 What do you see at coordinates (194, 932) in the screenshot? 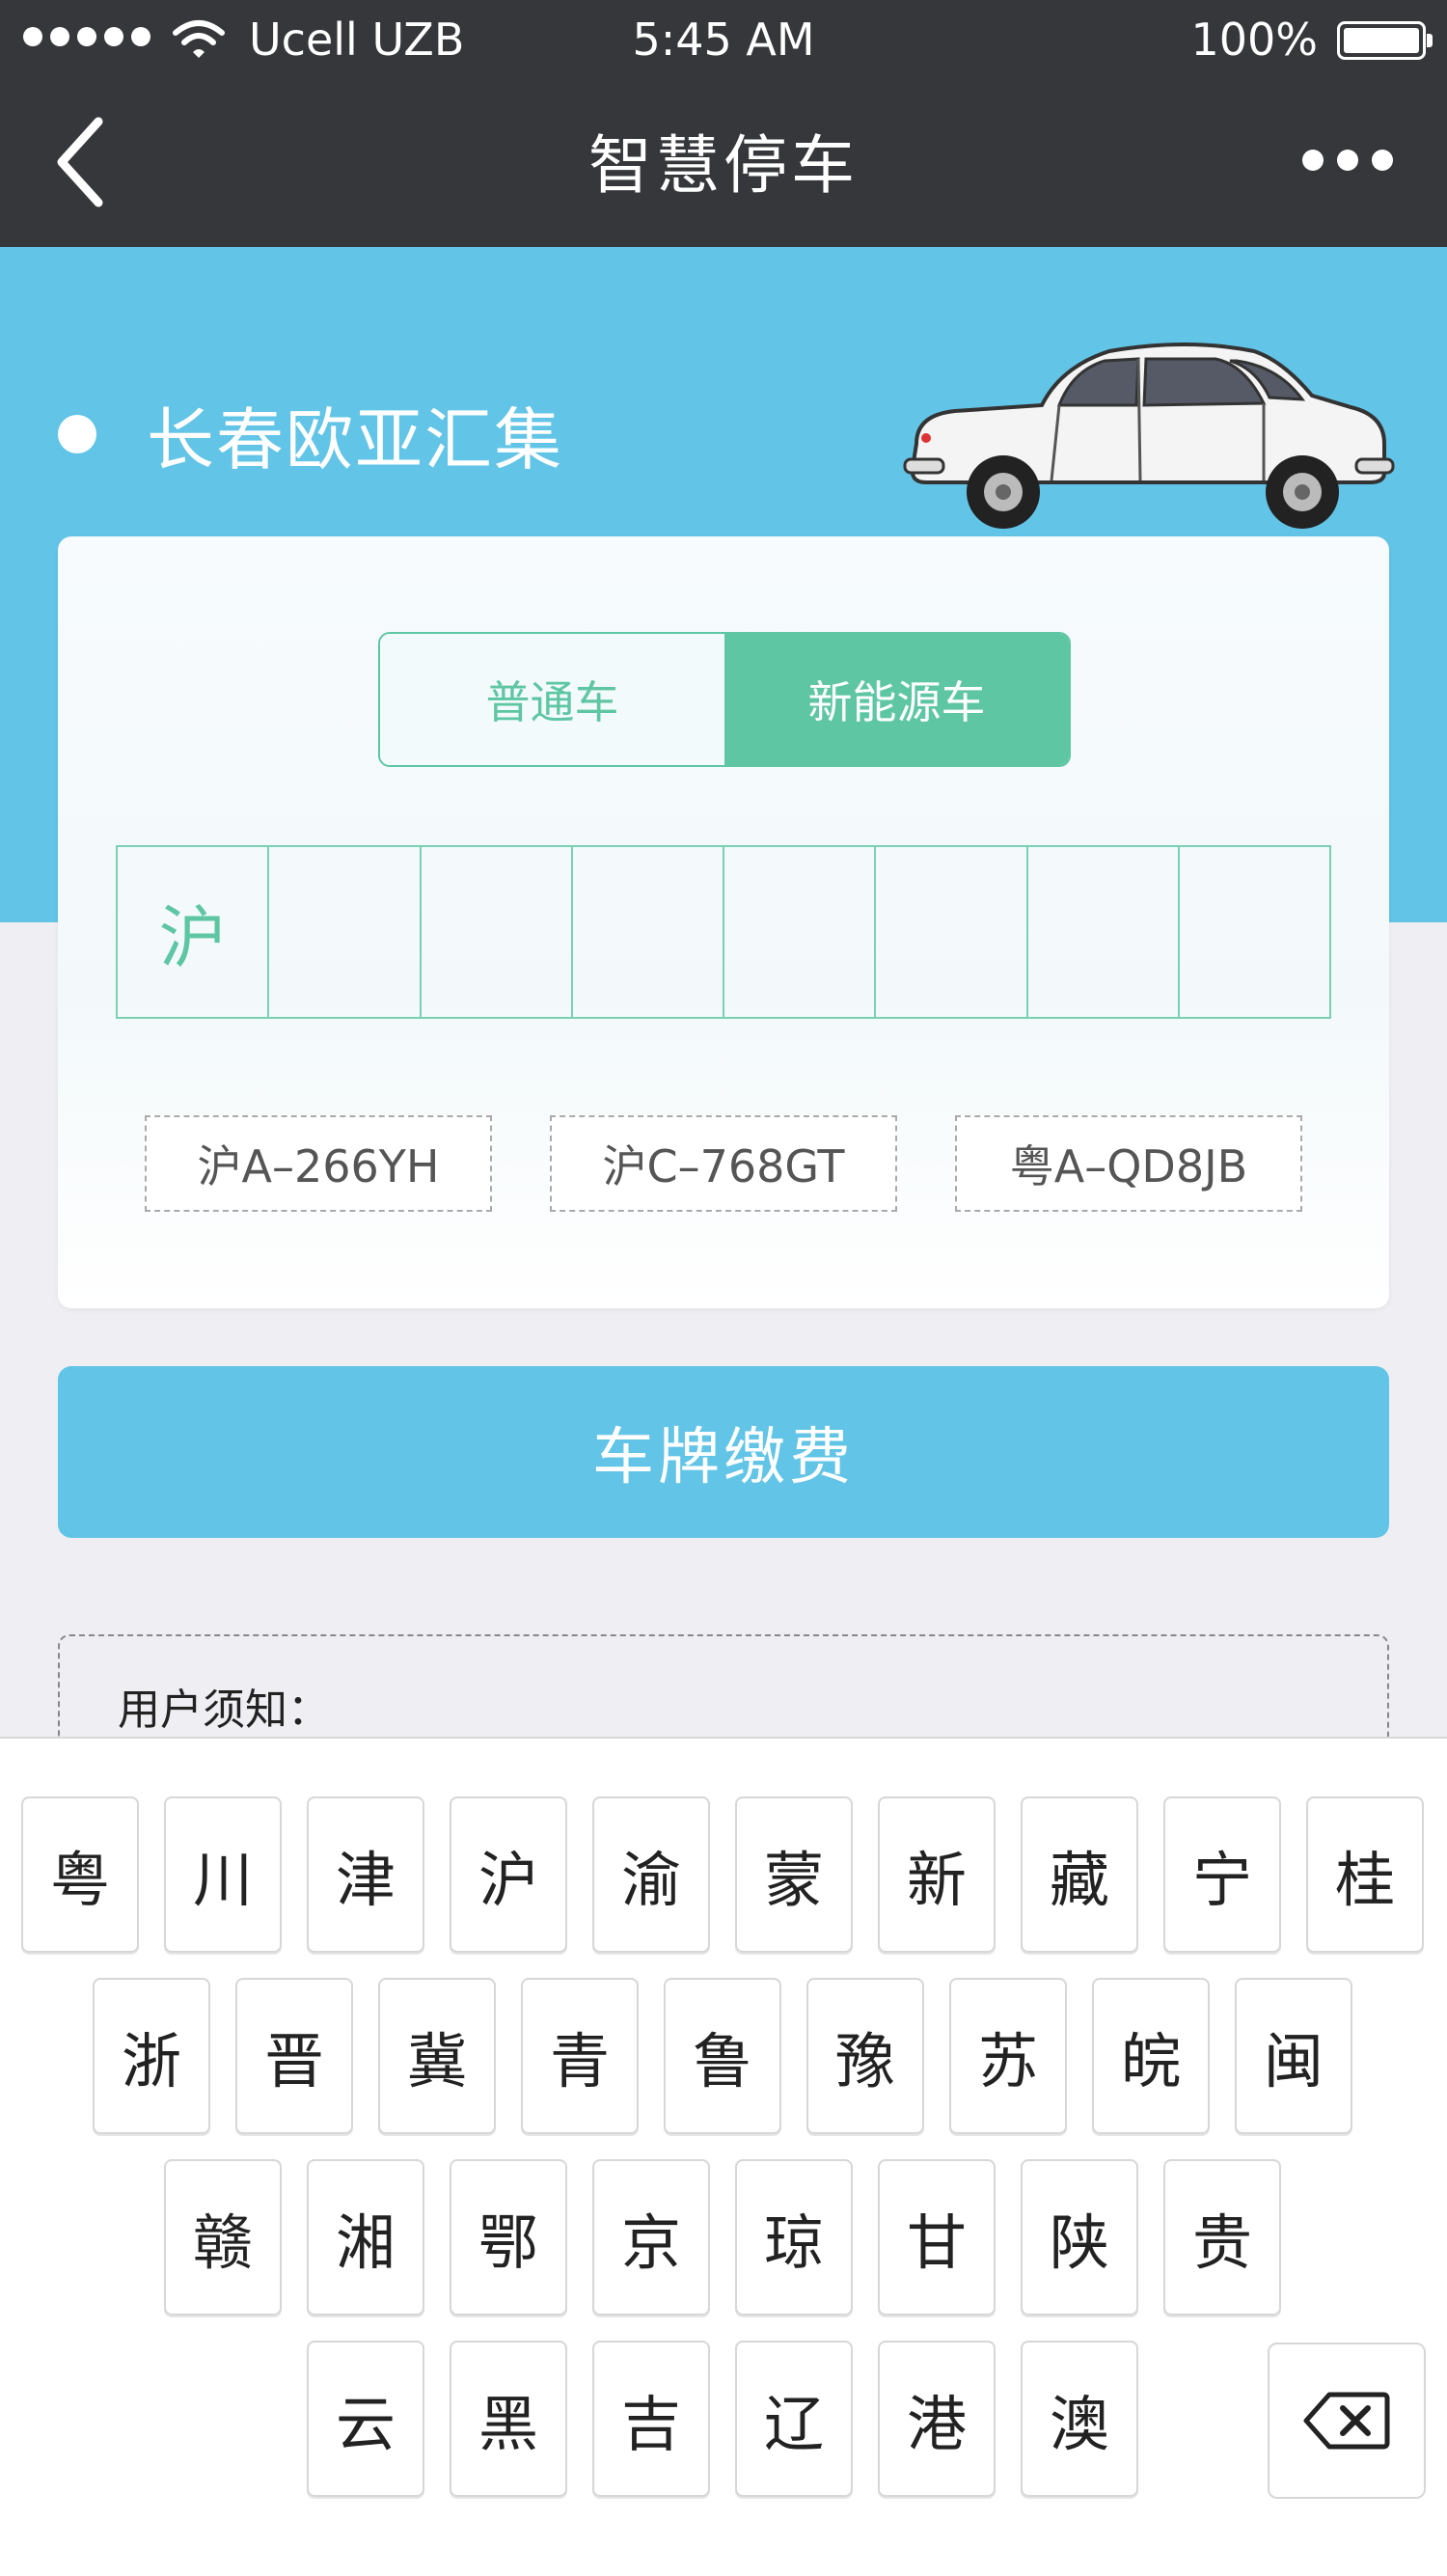
I see `plate-cell-province: 沪` at bounding box center [194, 932].